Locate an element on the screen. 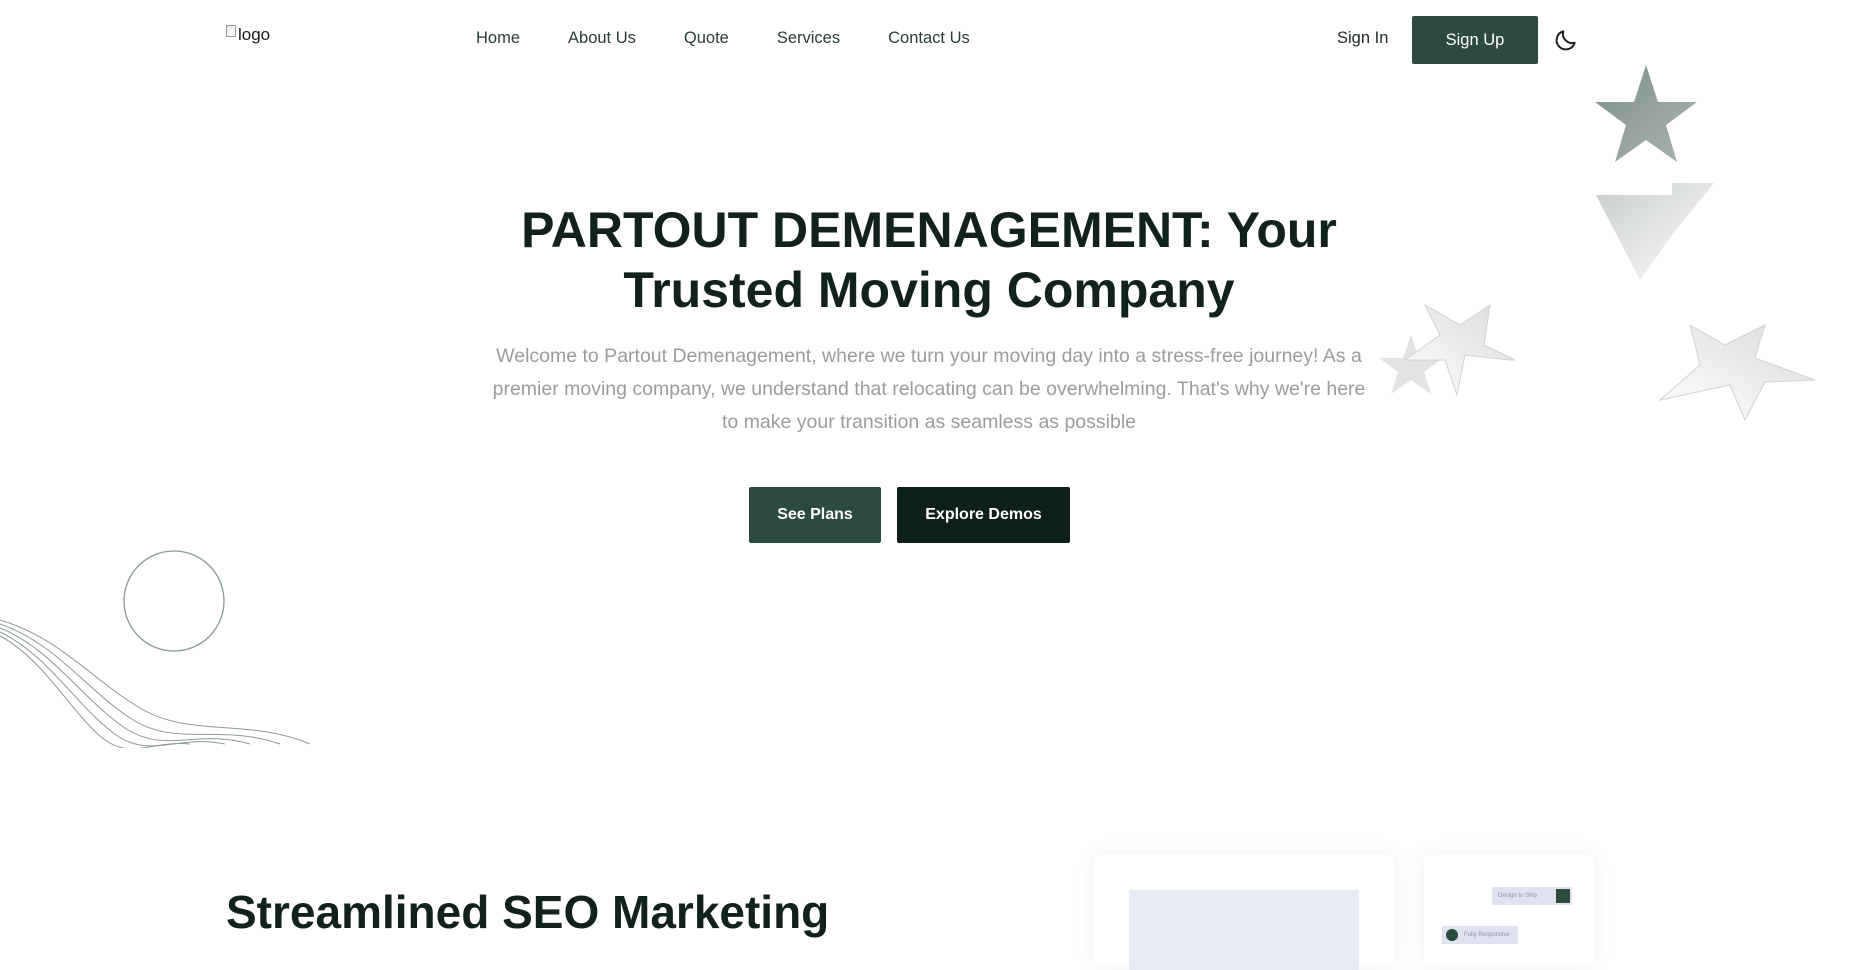  preview-card-small: Design to Ship Fully Responsive is located at coordinates (1509, 910).